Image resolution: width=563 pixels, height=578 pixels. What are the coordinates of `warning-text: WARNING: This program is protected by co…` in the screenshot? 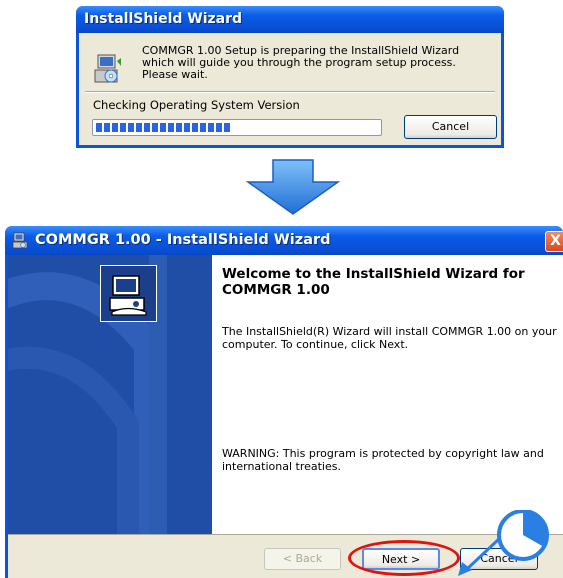 It's located at (383, 460).